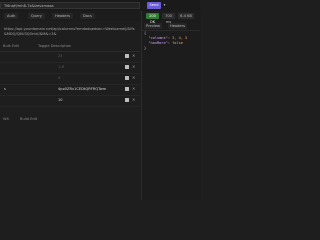  What do you see at coordinates (87, 16) in the screenshot?
I see `tab-docs: Docs` at bounding box center [87, 16].